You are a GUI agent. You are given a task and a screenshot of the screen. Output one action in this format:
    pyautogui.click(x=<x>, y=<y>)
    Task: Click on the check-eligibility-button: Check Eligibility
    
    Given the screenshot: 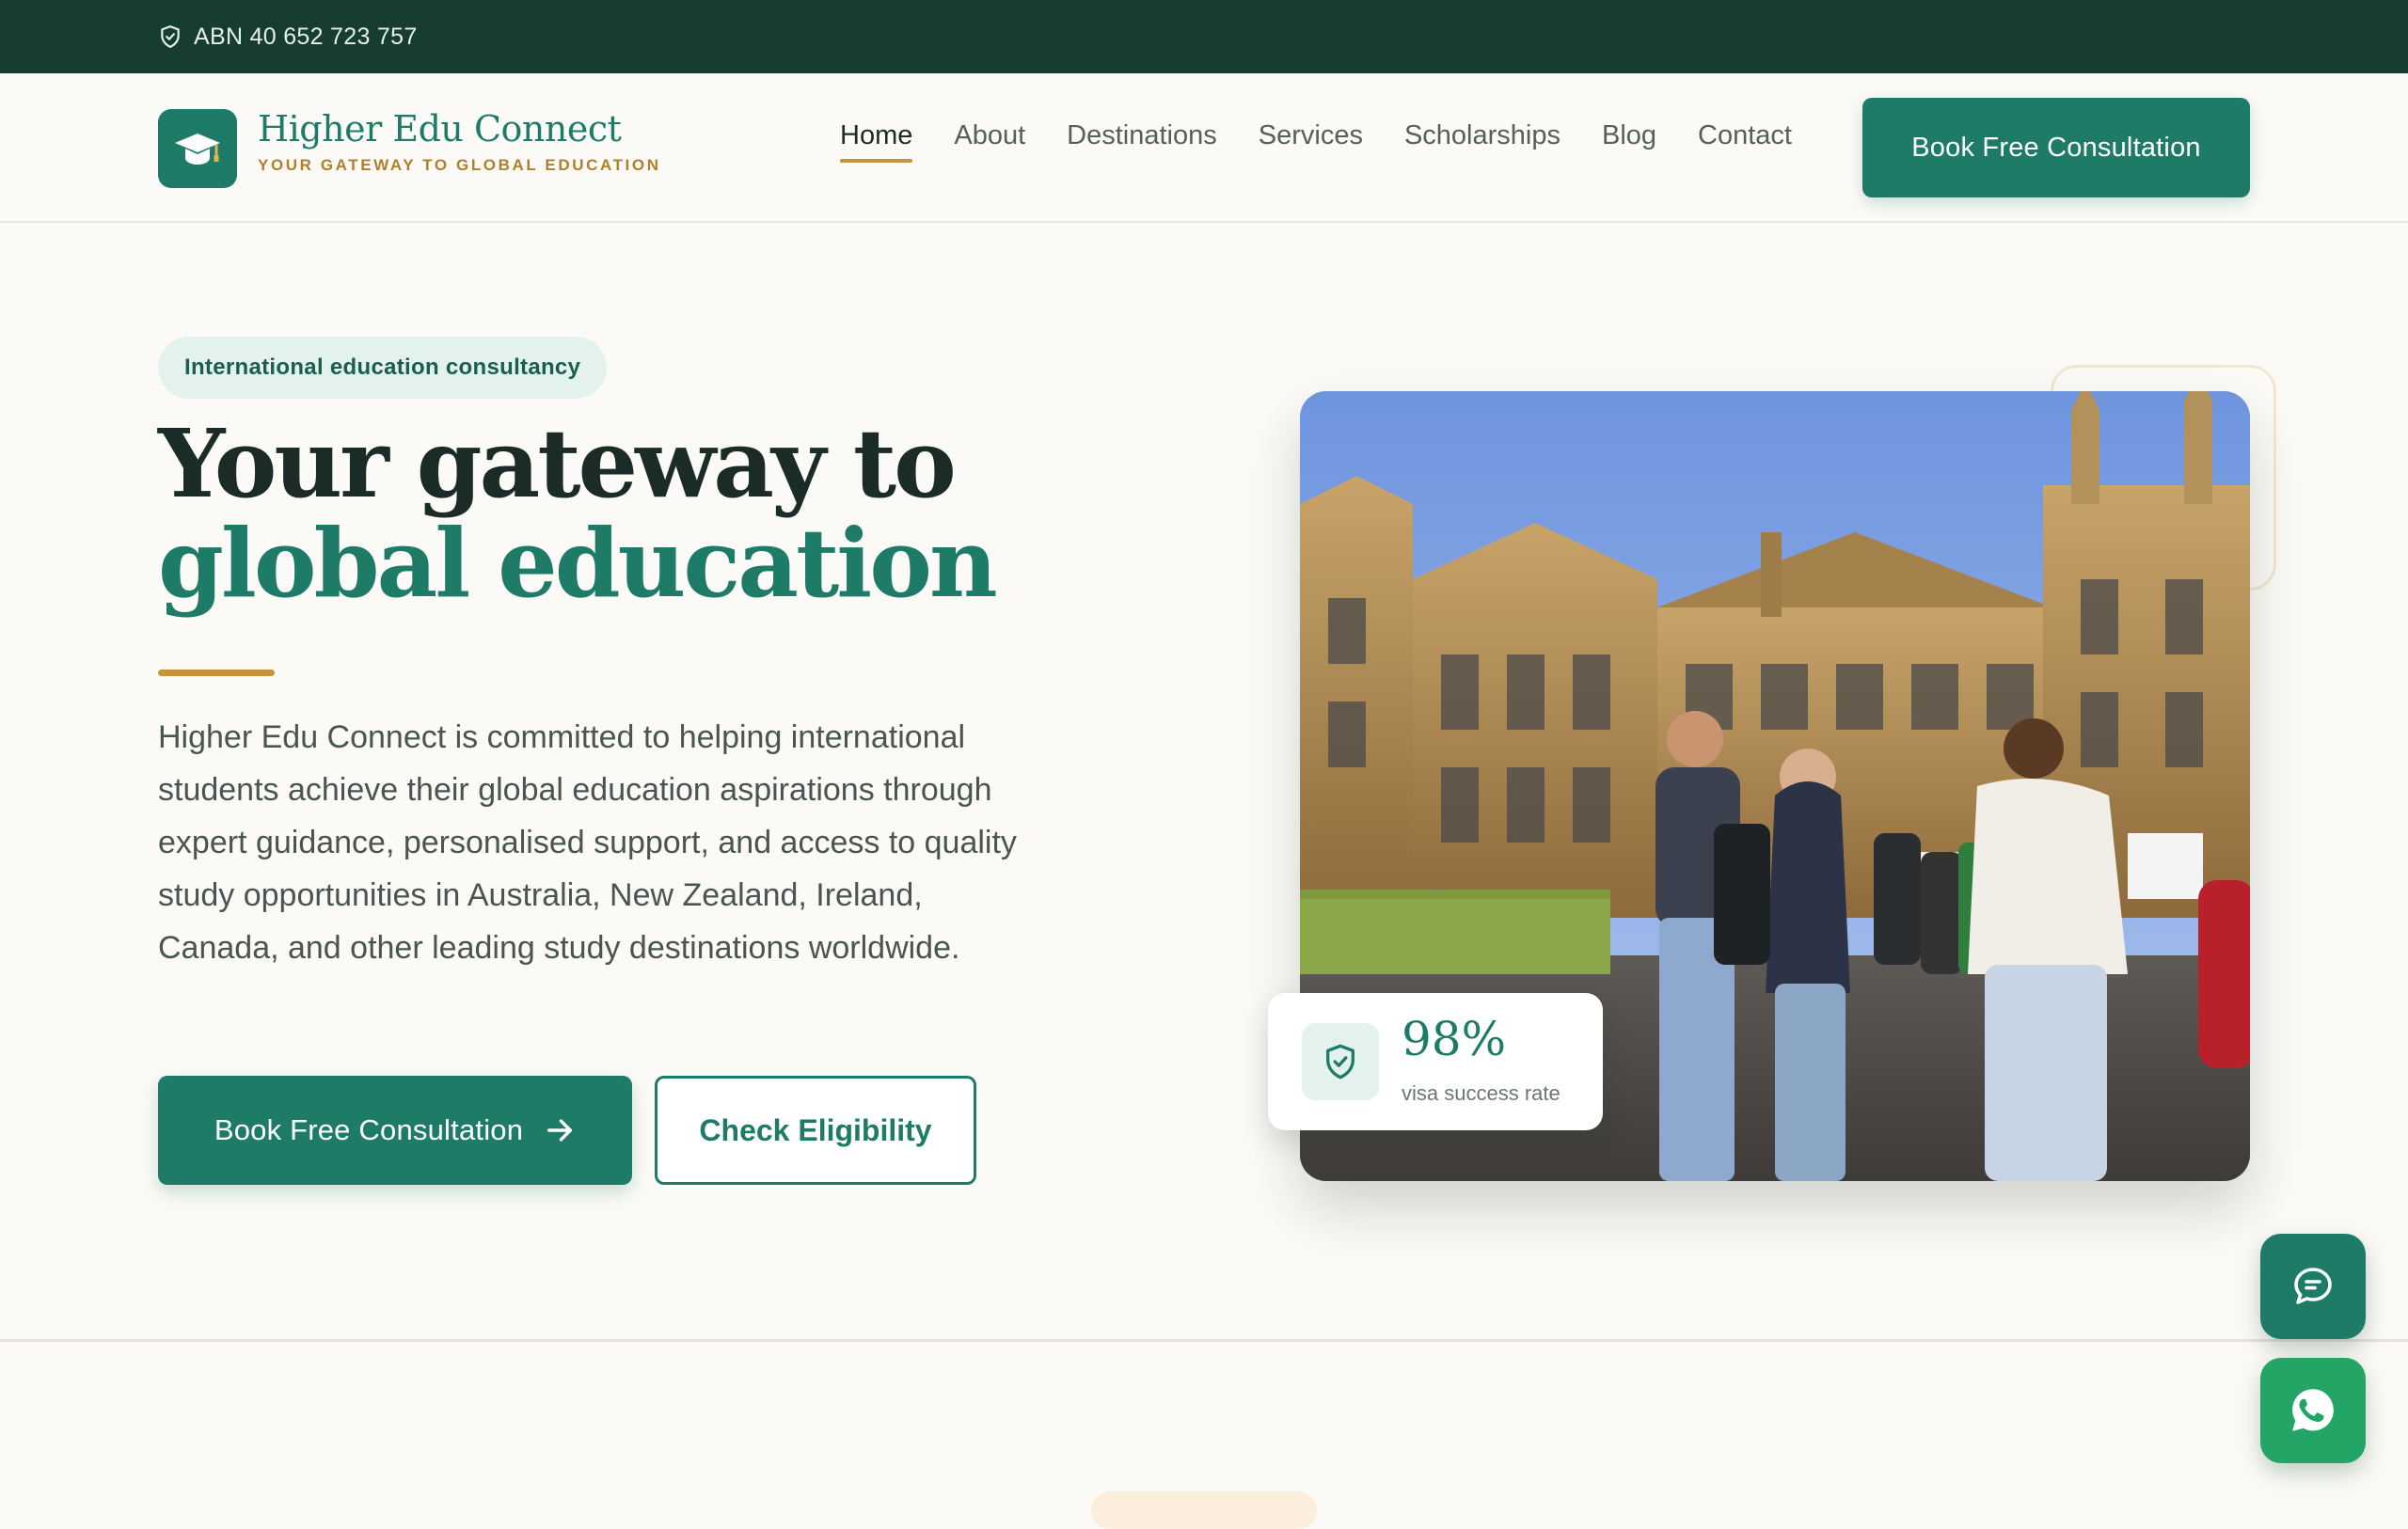 What is the action you would take?
    pyautogui.click(x=816, y=1130)
    